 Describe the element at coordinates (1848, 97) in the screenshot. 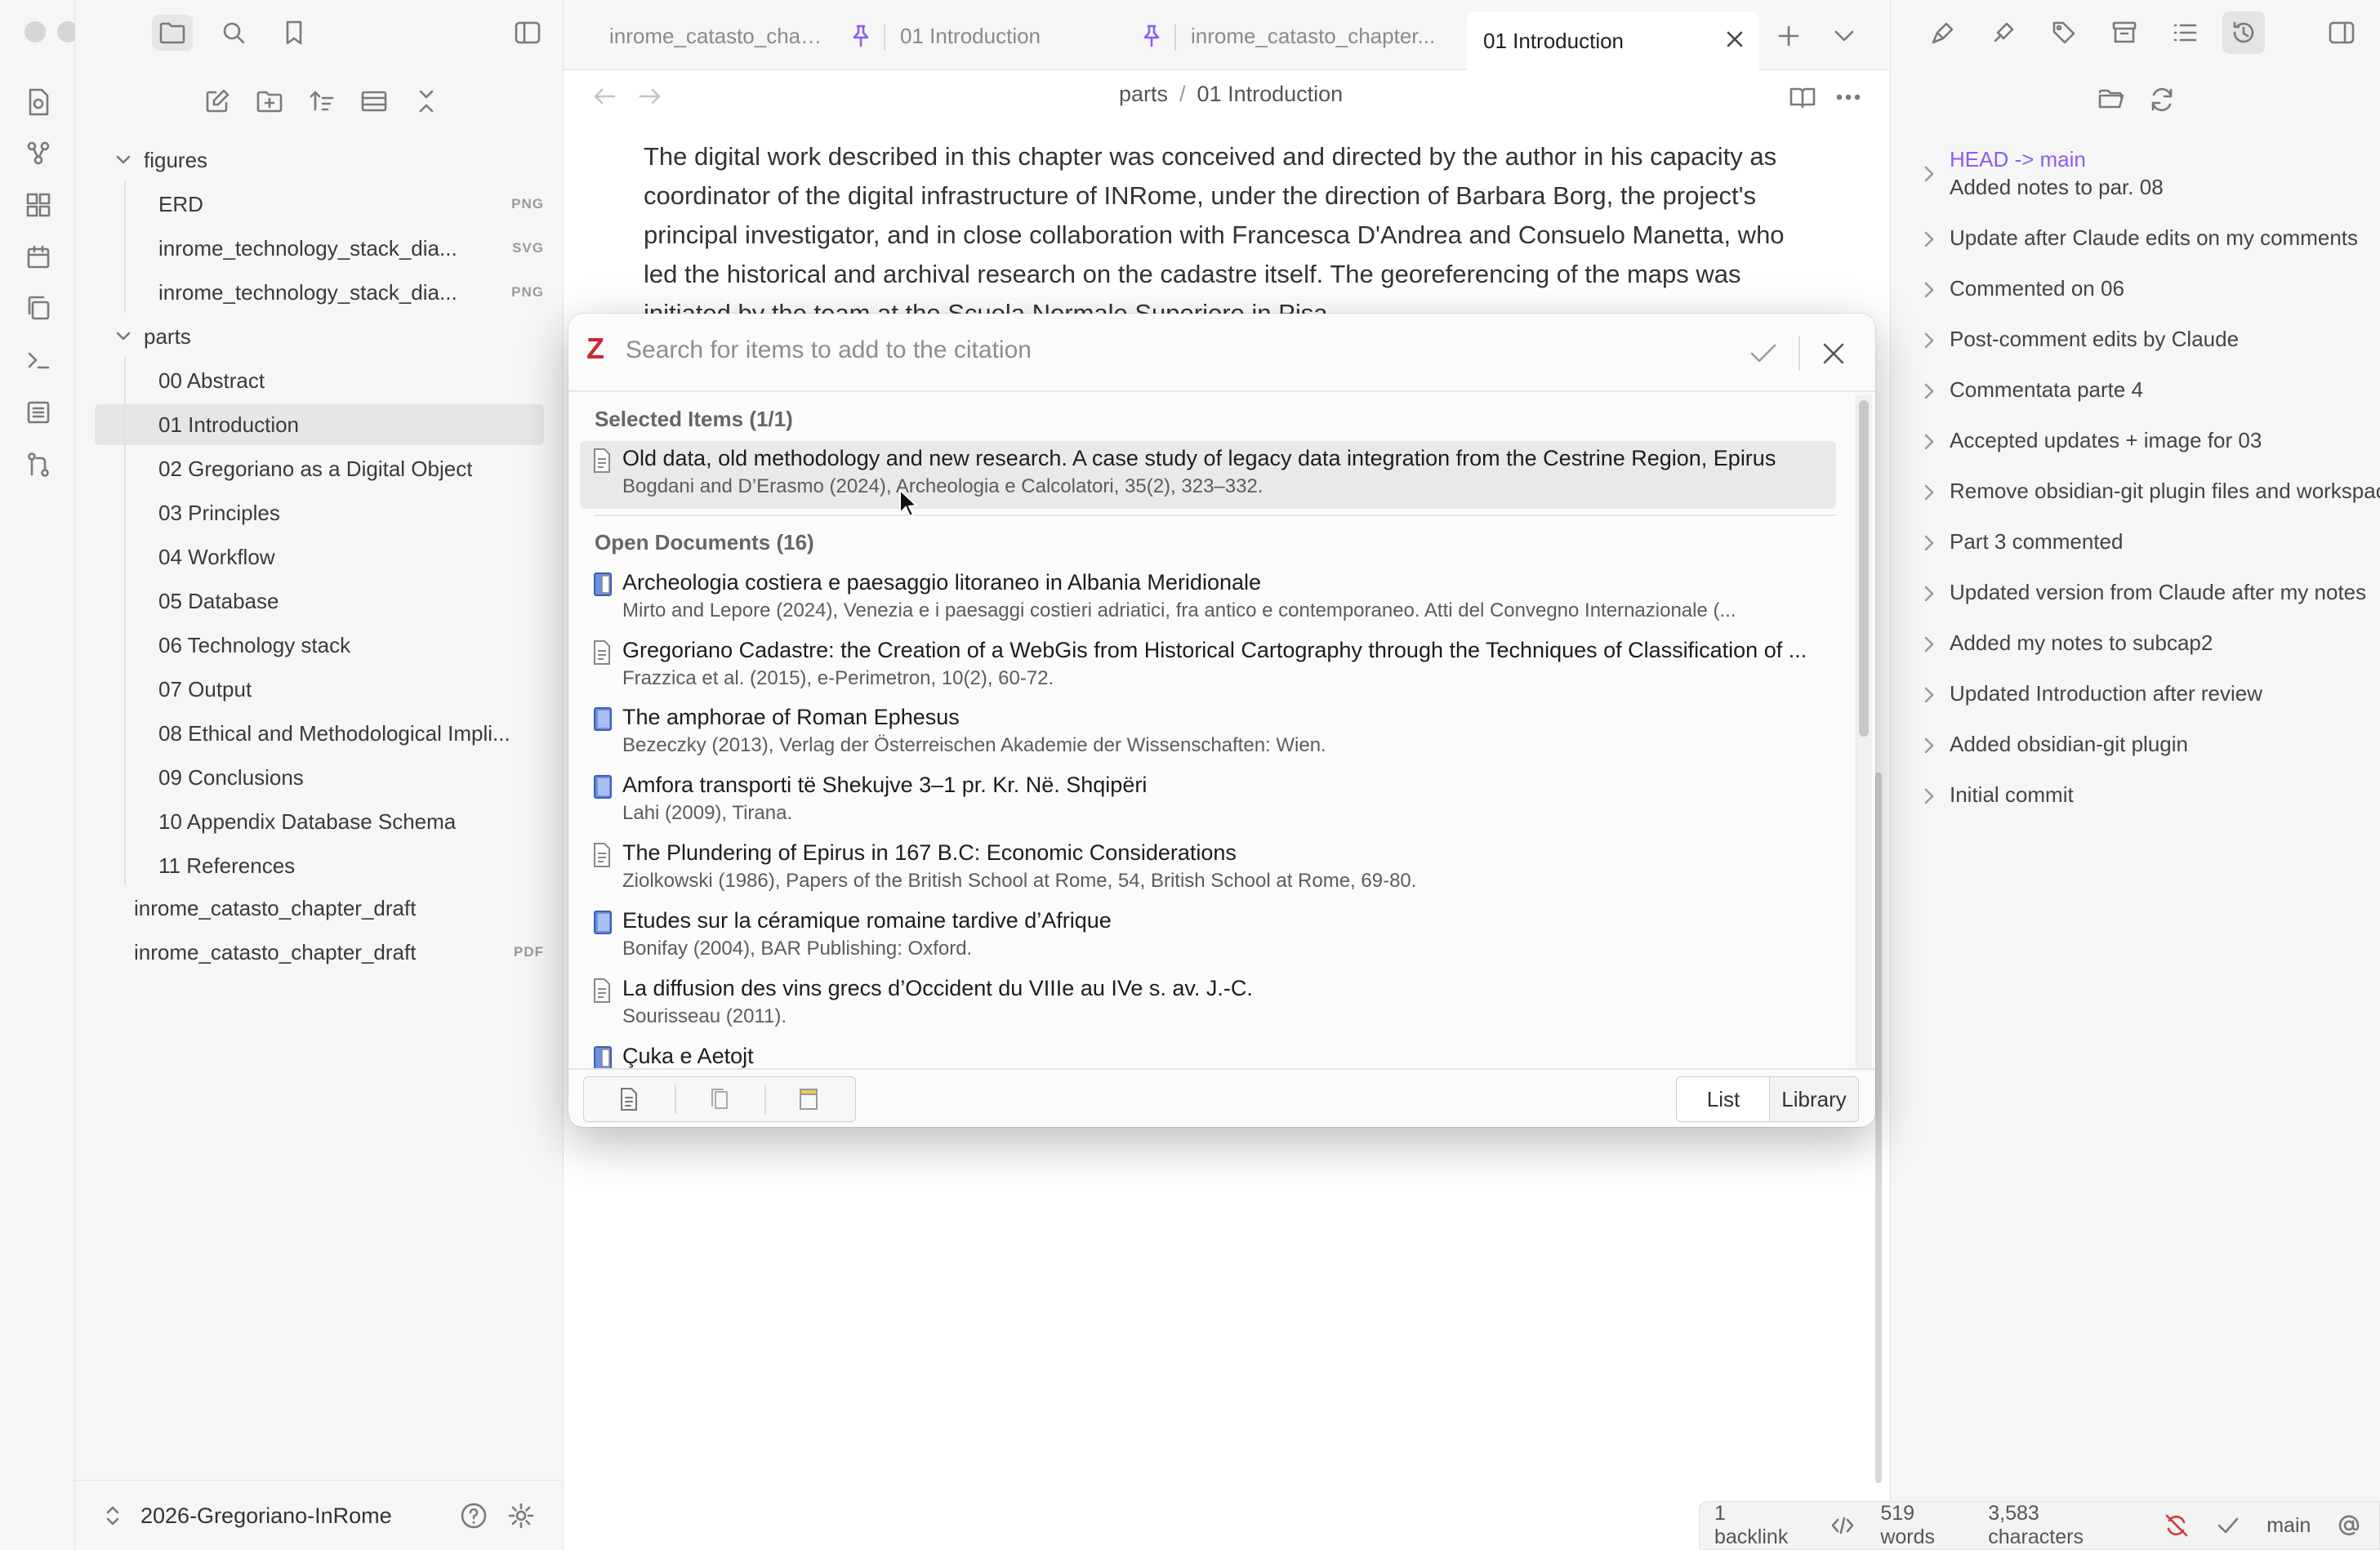

I see `more-options-icon` at that location.